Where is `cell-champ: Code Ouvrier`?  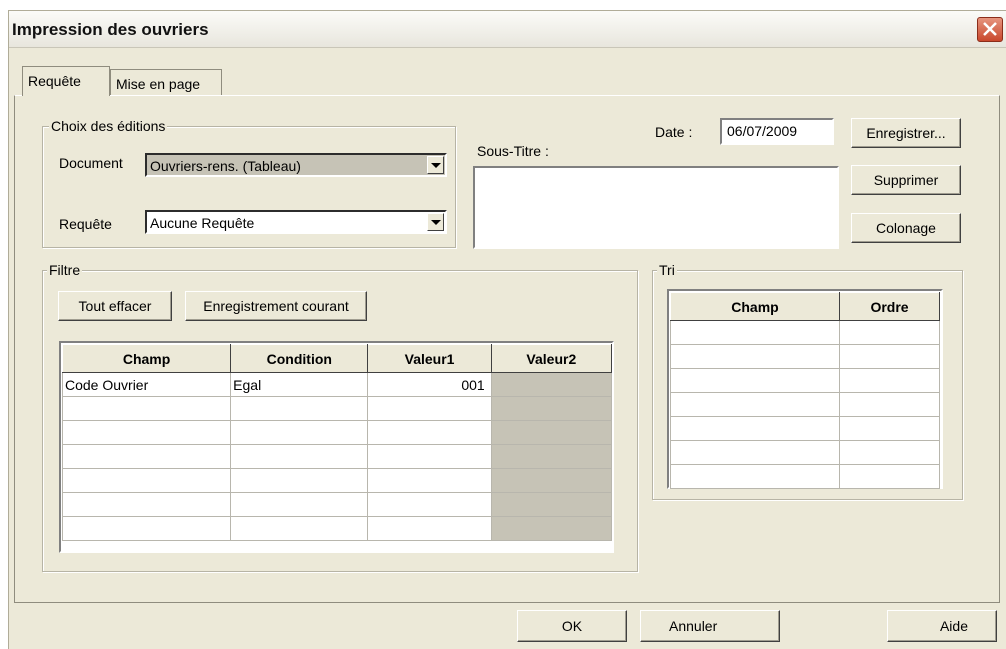
cell-champ: Code Ouvrier is located at coordinates (146, 384).